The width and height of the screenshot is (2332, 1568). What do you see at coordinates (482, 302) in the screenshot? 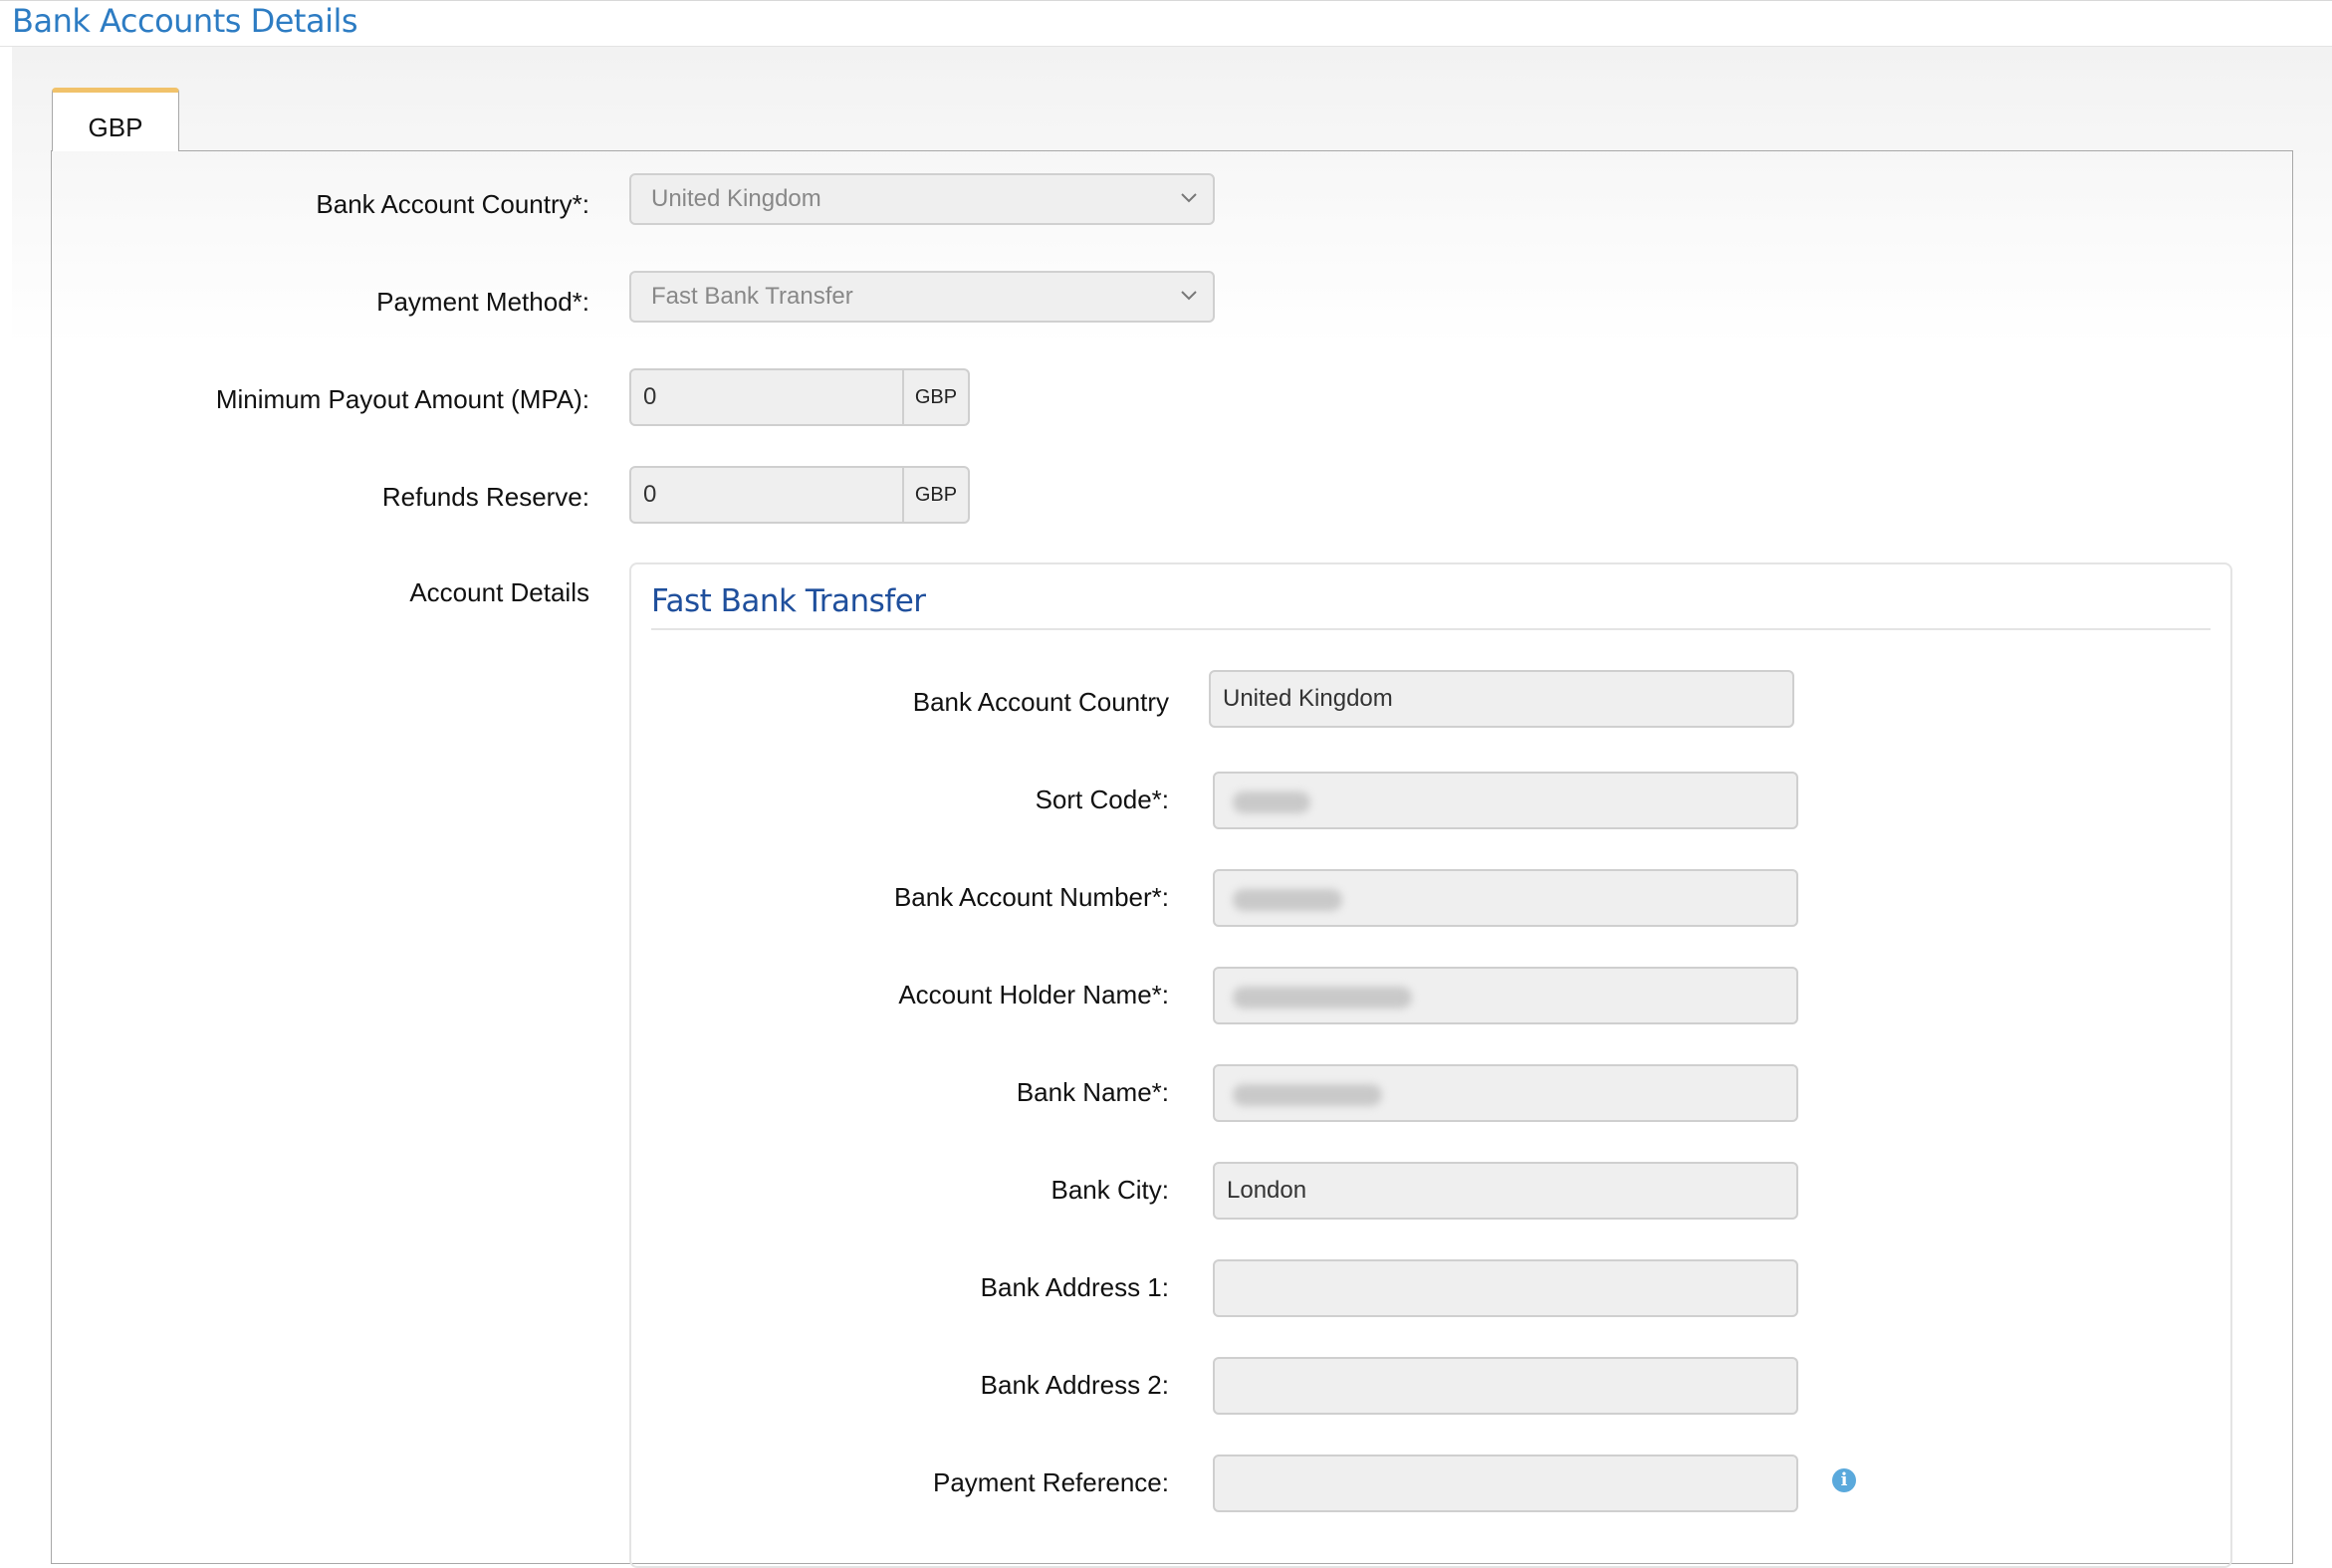
I see `payment-method-label: Payment Method*:` at bounding box center [482, 302].